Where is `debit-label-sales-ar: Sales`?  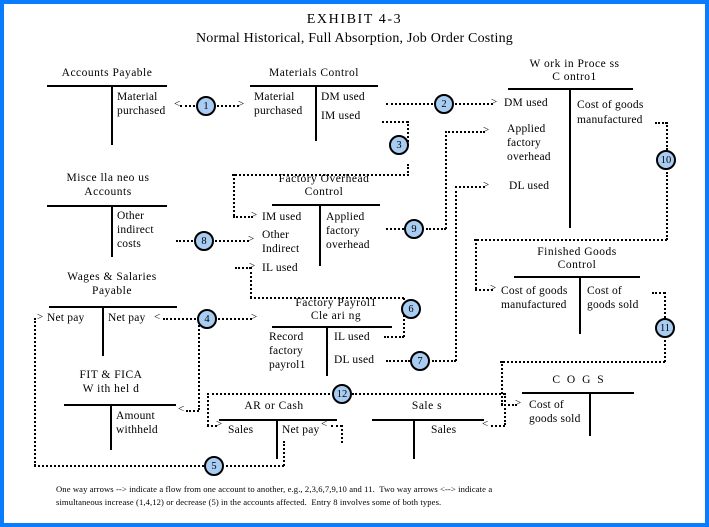 debit-label-sales-ar: Sales is located at coordinates (241, 430).